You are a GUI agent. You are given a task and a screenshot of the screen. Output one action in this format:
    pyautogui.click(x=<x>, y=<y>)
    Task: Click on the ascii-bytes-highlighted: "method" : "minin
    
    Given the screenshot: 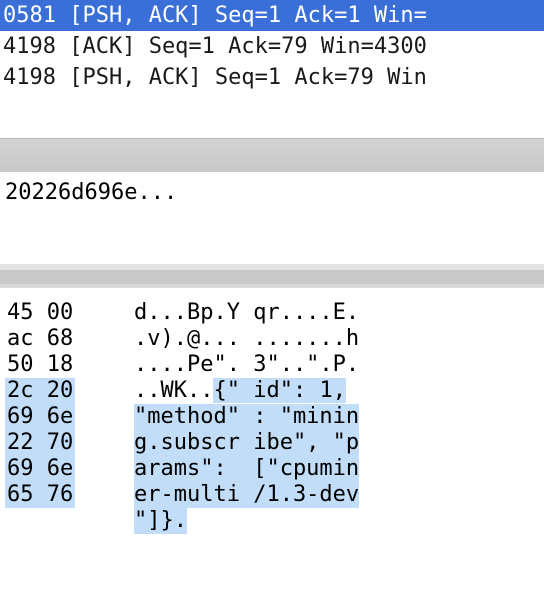 What is the action you would take?
    pyautogui.click(x=247, y=417)
    